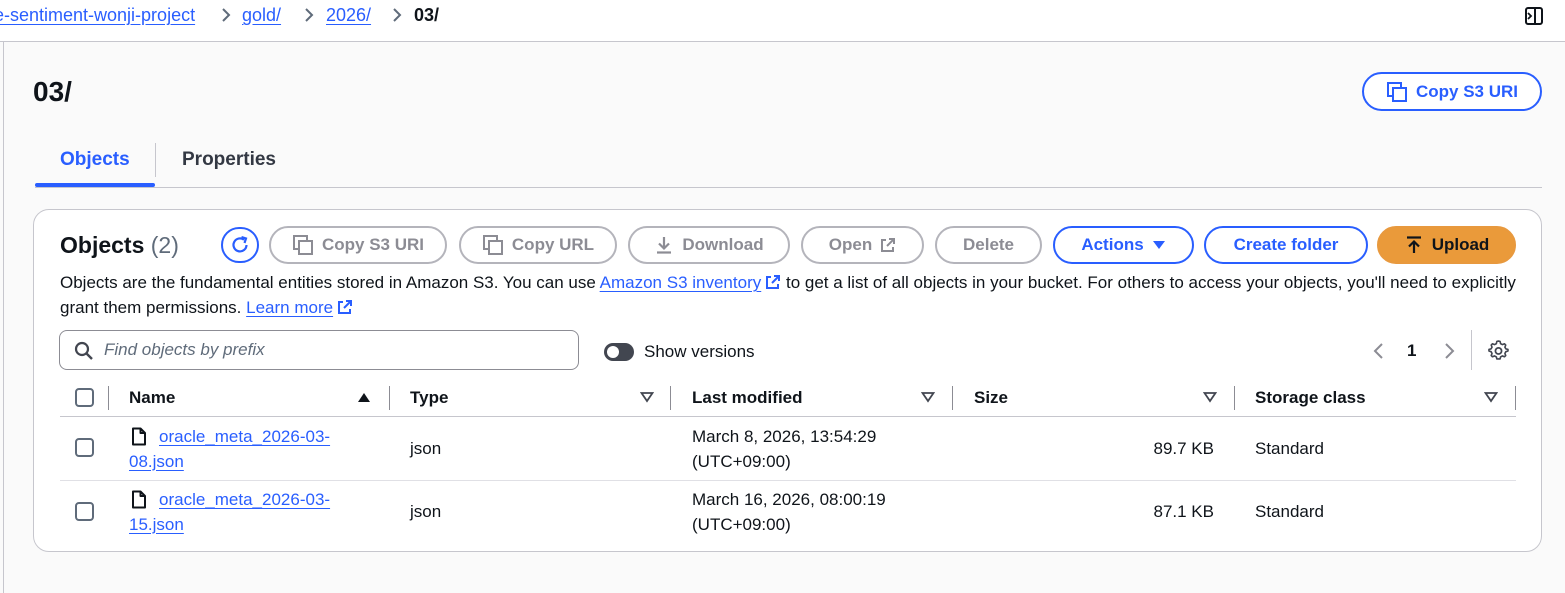 This screenshot has width=1565, height=593. Describe the element at coordinates (991, 398) in the screenshot. I see `column-header-size: Size` at that location.